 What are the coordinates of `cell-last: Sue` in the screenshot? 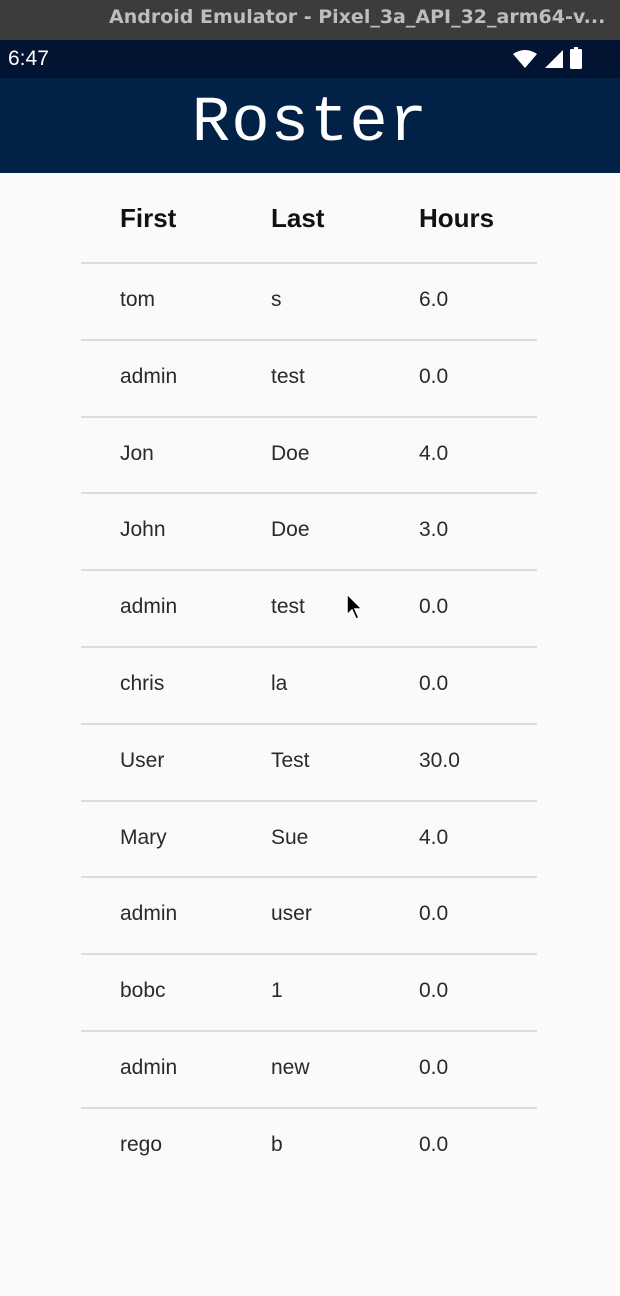 It's located at (290, 837).